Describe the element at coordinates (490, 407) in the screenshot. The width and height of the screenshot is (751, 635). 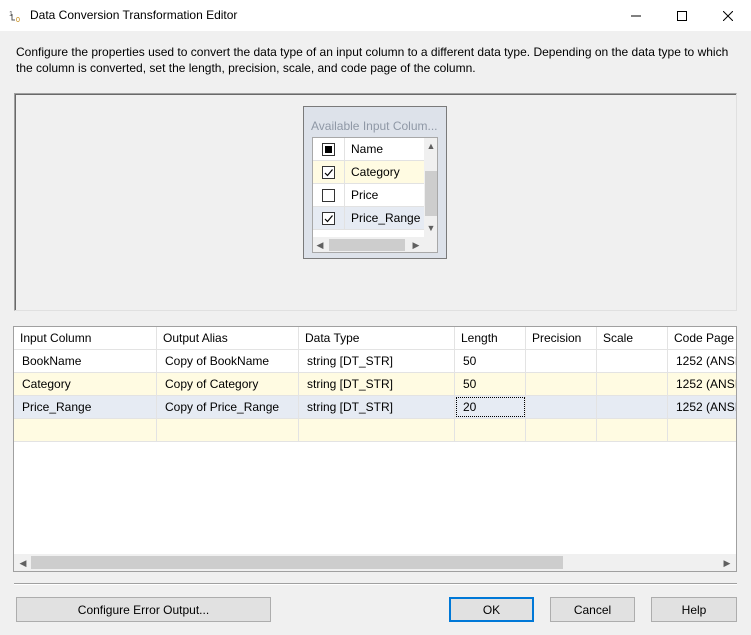
I see `length-cell-focused: 20` at that location.